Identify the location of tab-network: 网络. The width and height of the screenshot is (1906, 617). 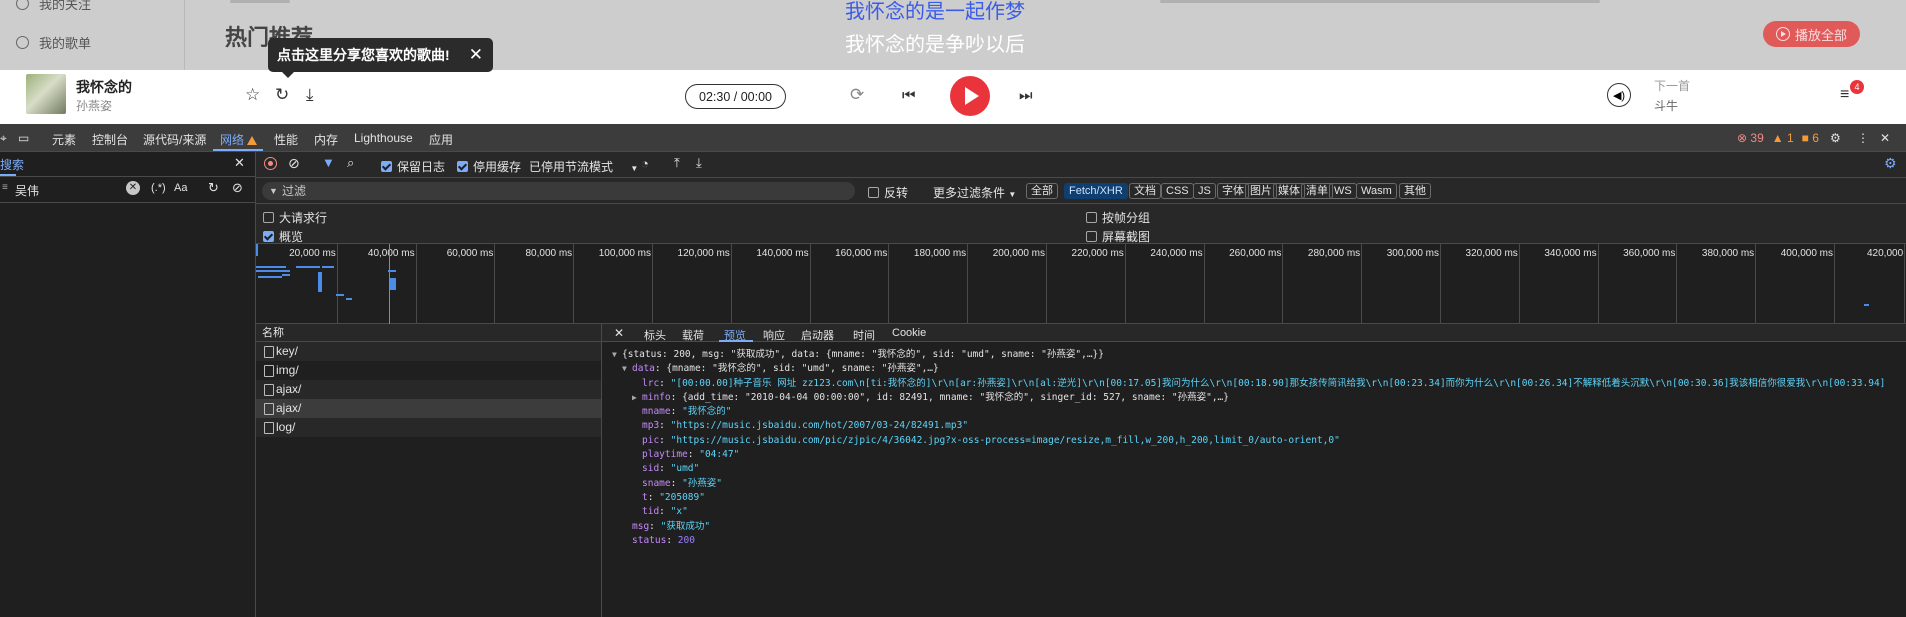
(239, 139).